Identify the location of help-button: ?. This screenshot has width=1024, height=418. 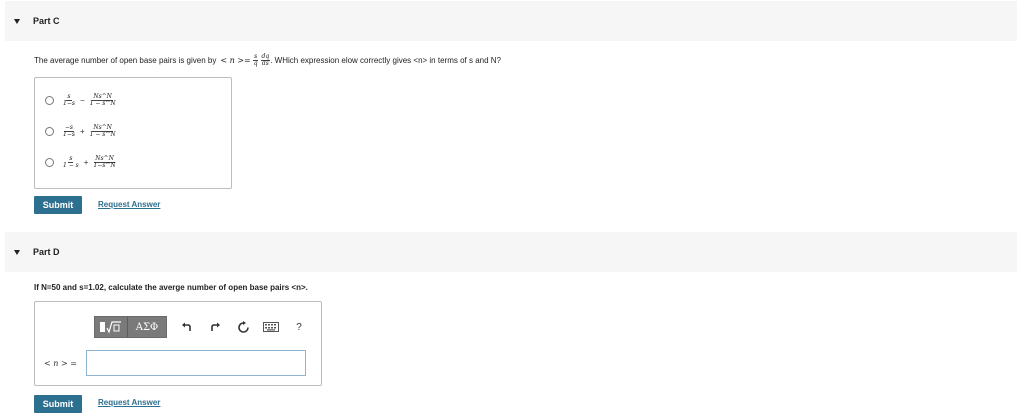
(299, 327).